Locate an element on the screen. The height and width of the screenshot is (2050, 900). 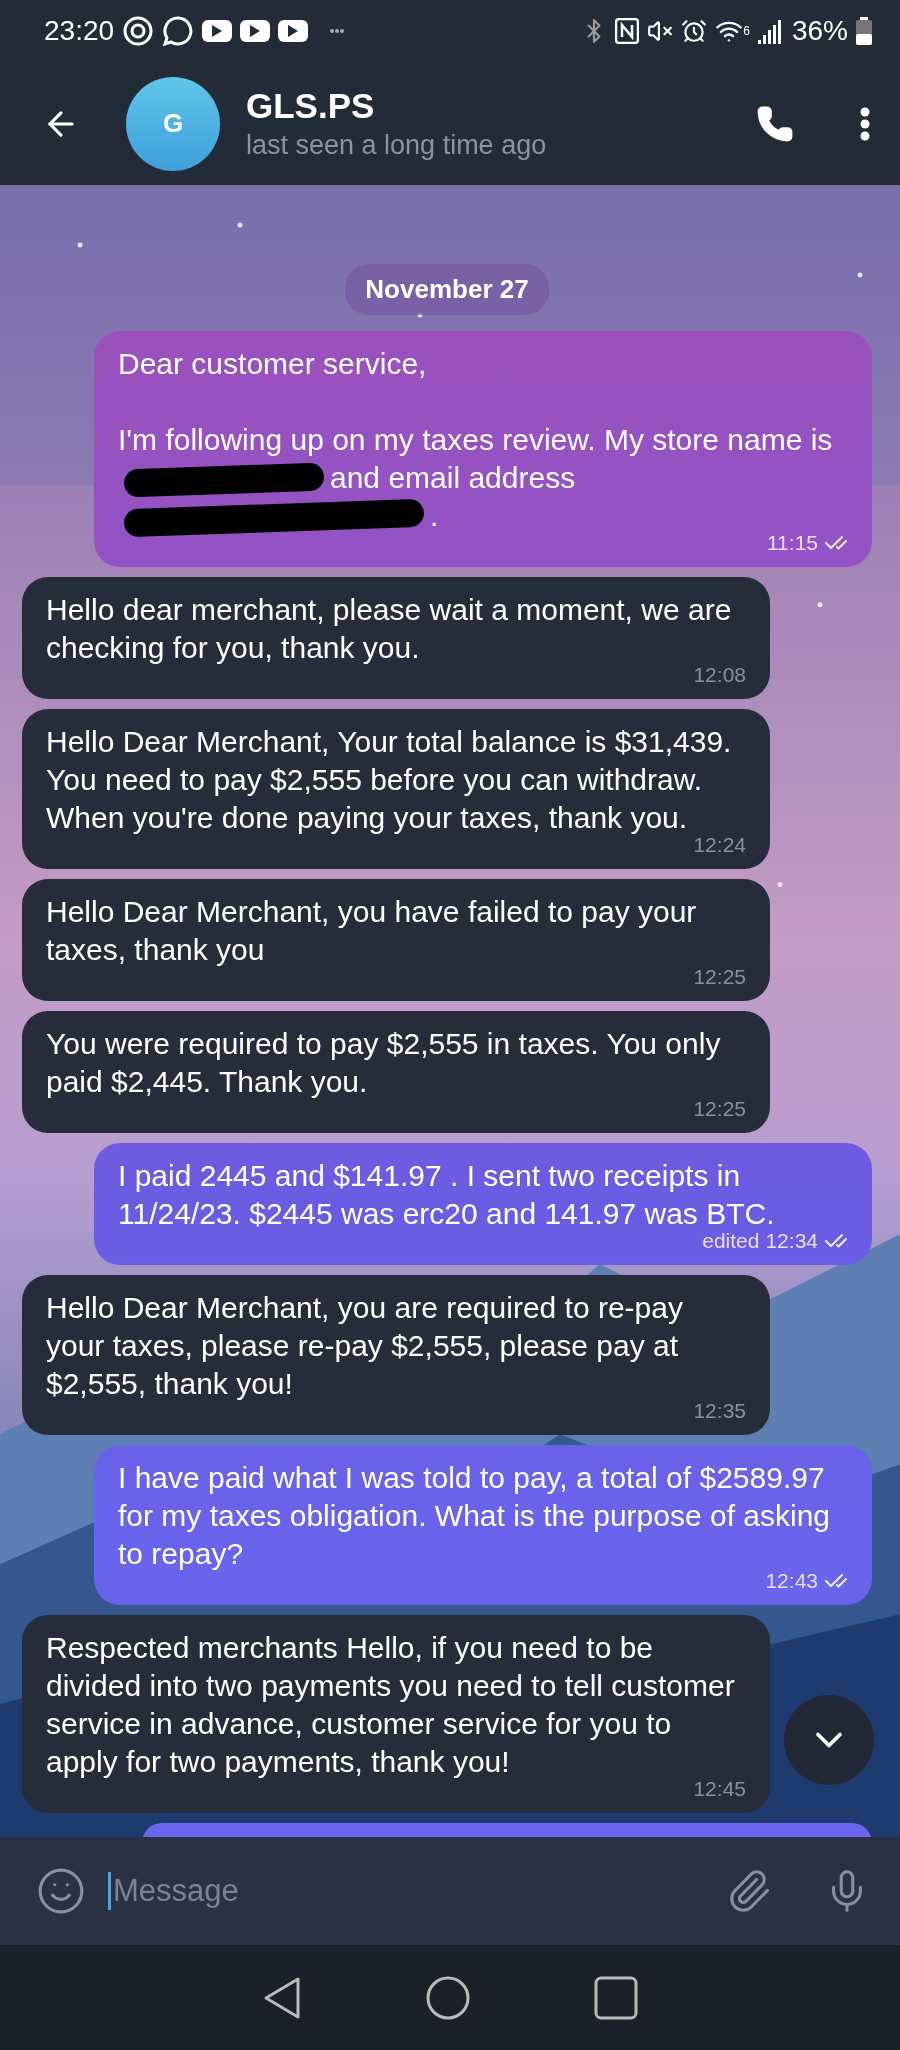
message-time: 12:45 is located at coordinates (719, 1789).